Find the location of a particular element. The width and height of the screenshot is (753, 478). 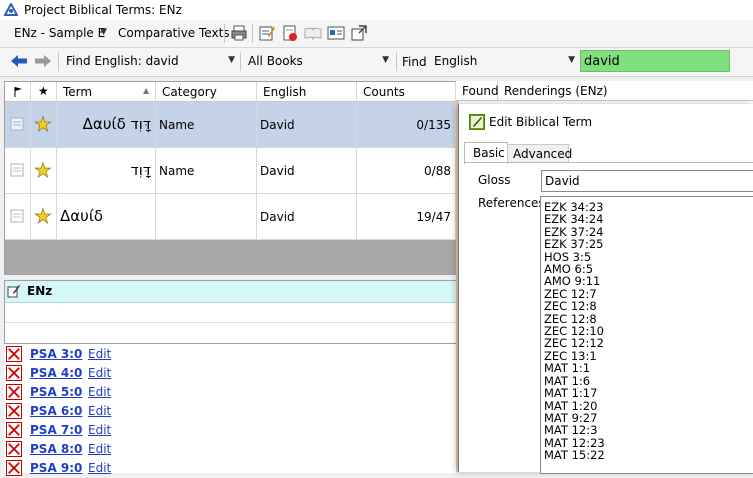

reference-item: MAT 1:1 is located at coordinates (647, 368).